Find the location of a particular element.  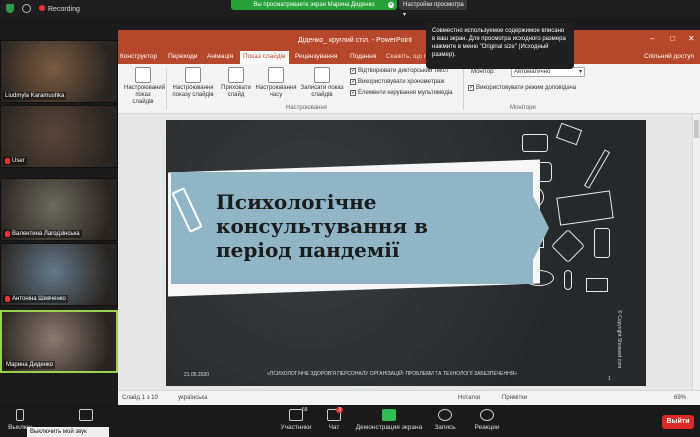

microphone-icon is located at coordinates (20, 415).